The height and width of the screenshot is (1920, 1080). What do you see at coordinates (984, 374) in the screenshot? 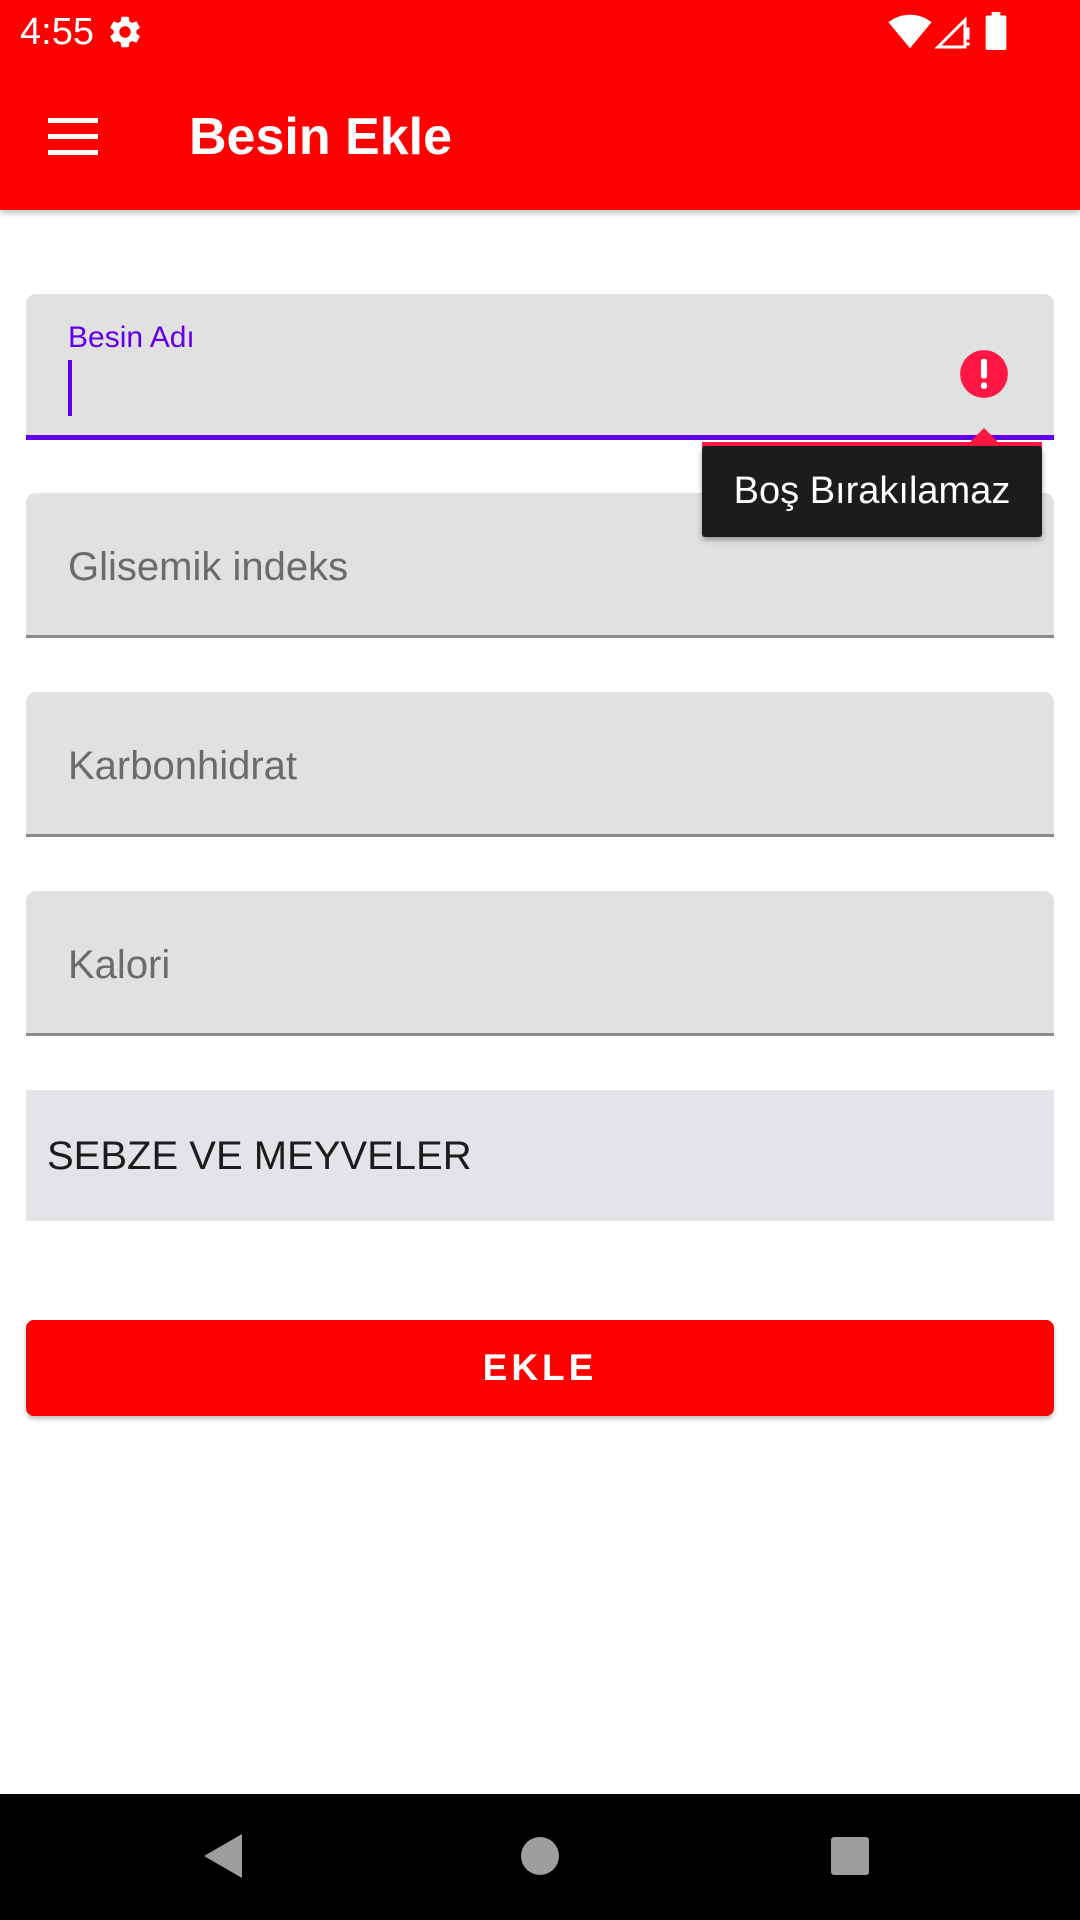
I see `error-icon` at bounding box center [984, 374].